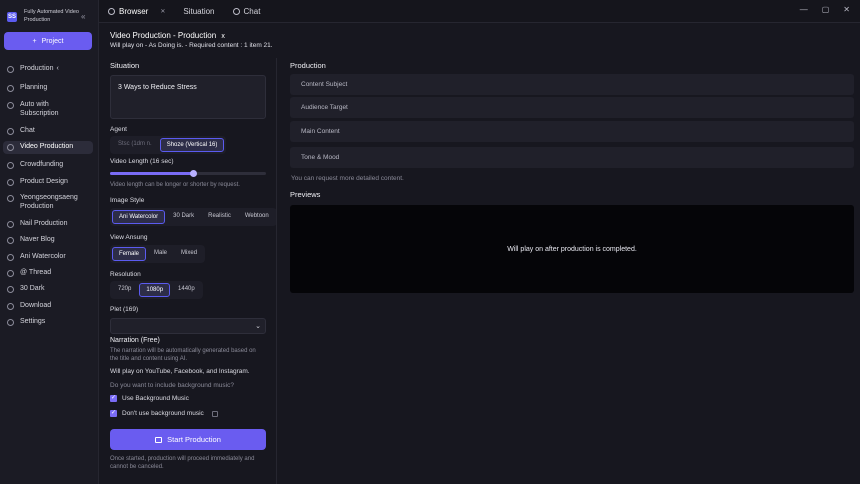  What do you see at coordinates (52, 41) in the screenshot?
I see `project-button-label: Project` at bounding box center [52, 41].